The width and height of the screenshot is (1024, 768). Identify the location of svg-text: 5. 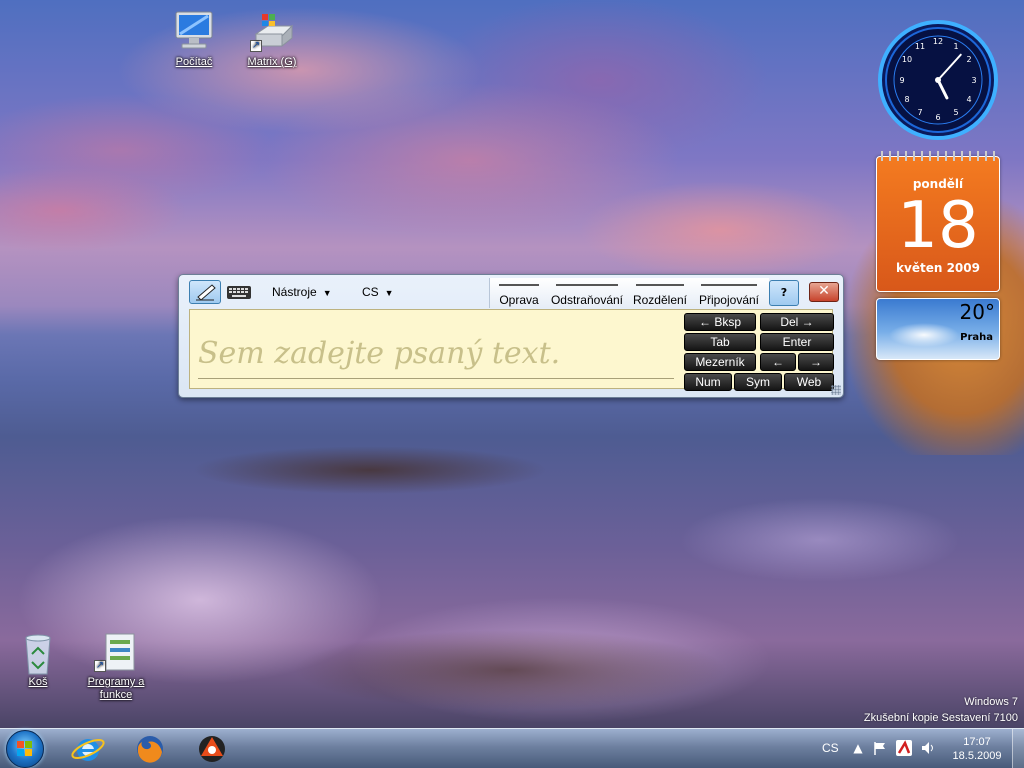
(955, 112).